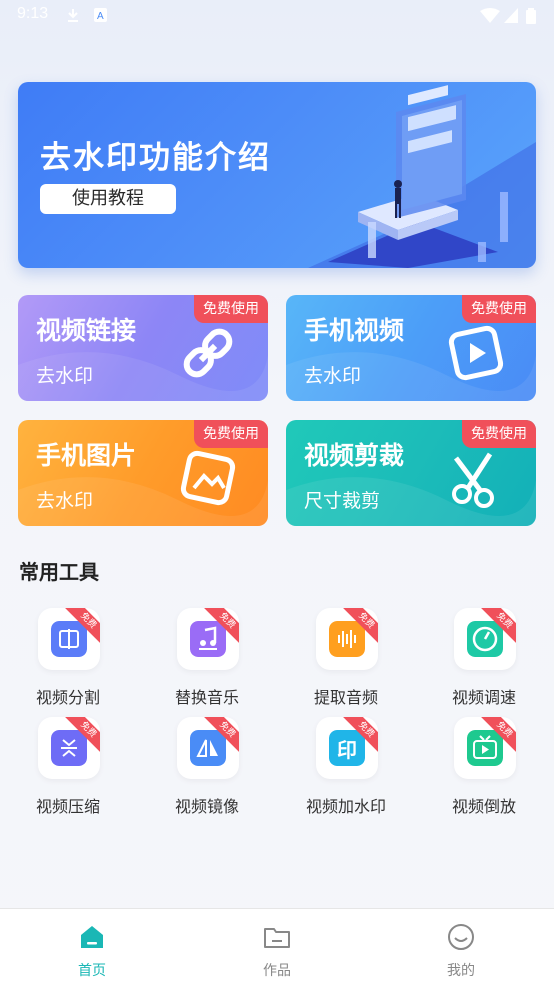 The width and height of the screenshot is (554, 984). I want to click on split-icon, so click(69, 639).